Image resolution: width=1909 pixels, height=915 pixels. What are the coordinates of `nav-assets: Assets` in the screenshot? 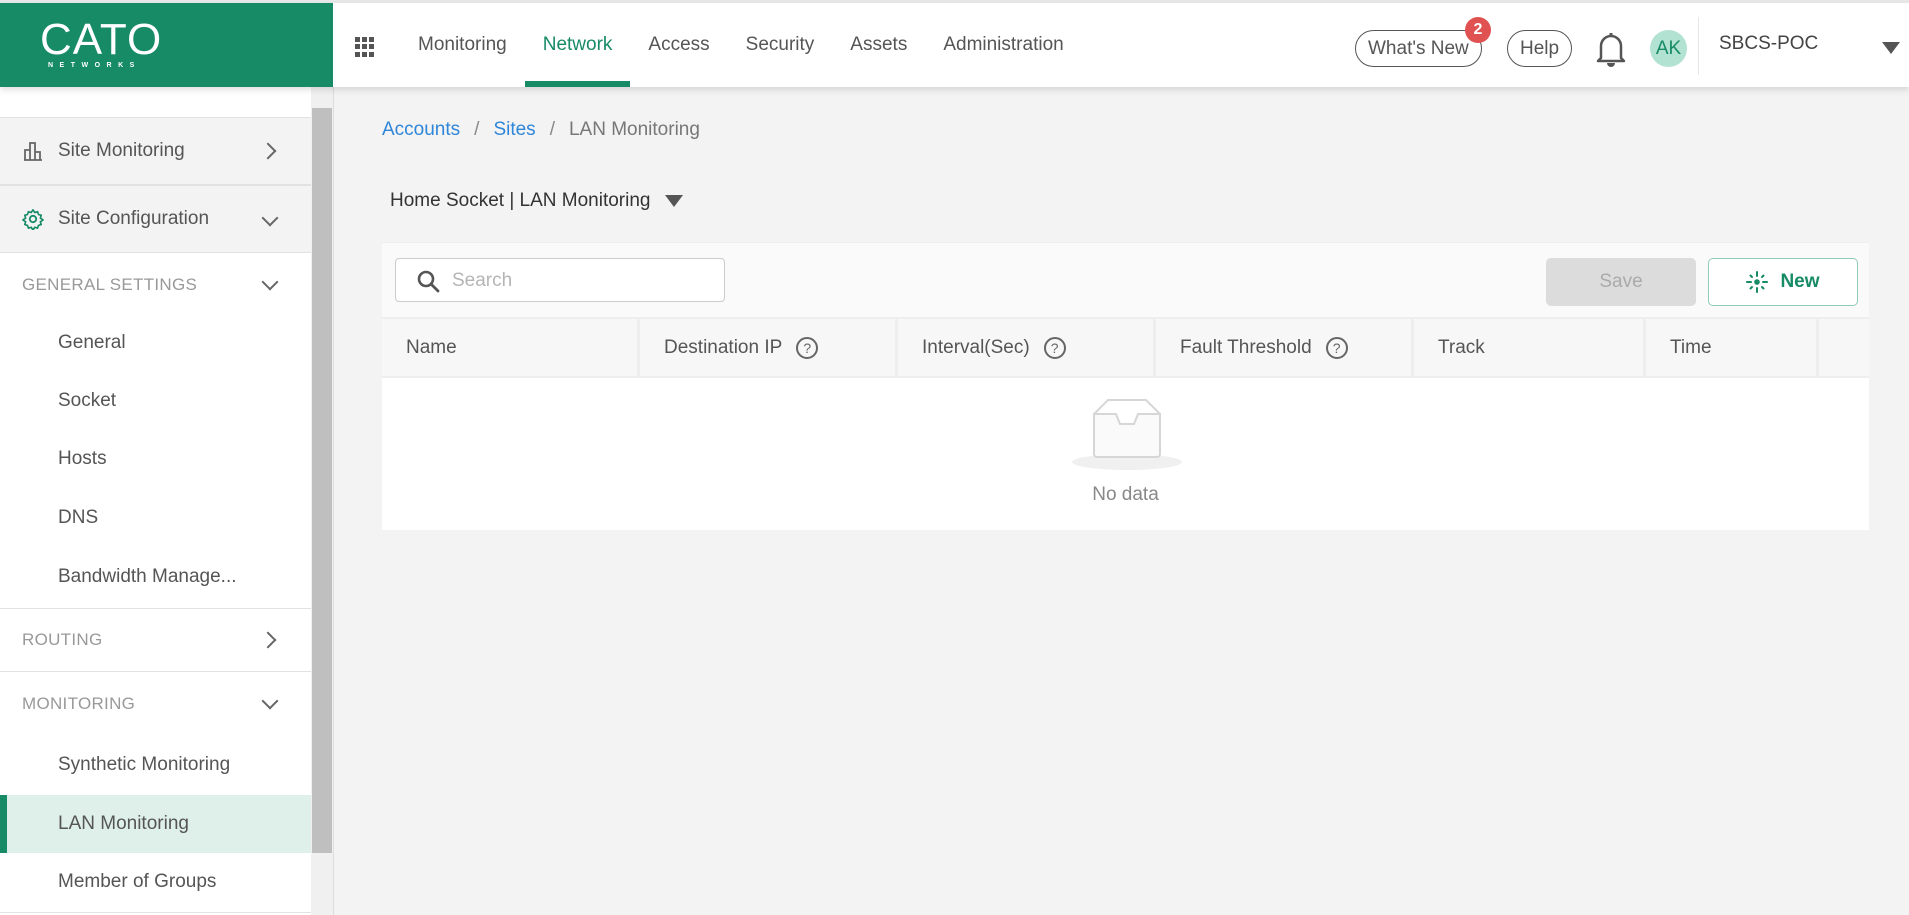 It's located at (878, 45).